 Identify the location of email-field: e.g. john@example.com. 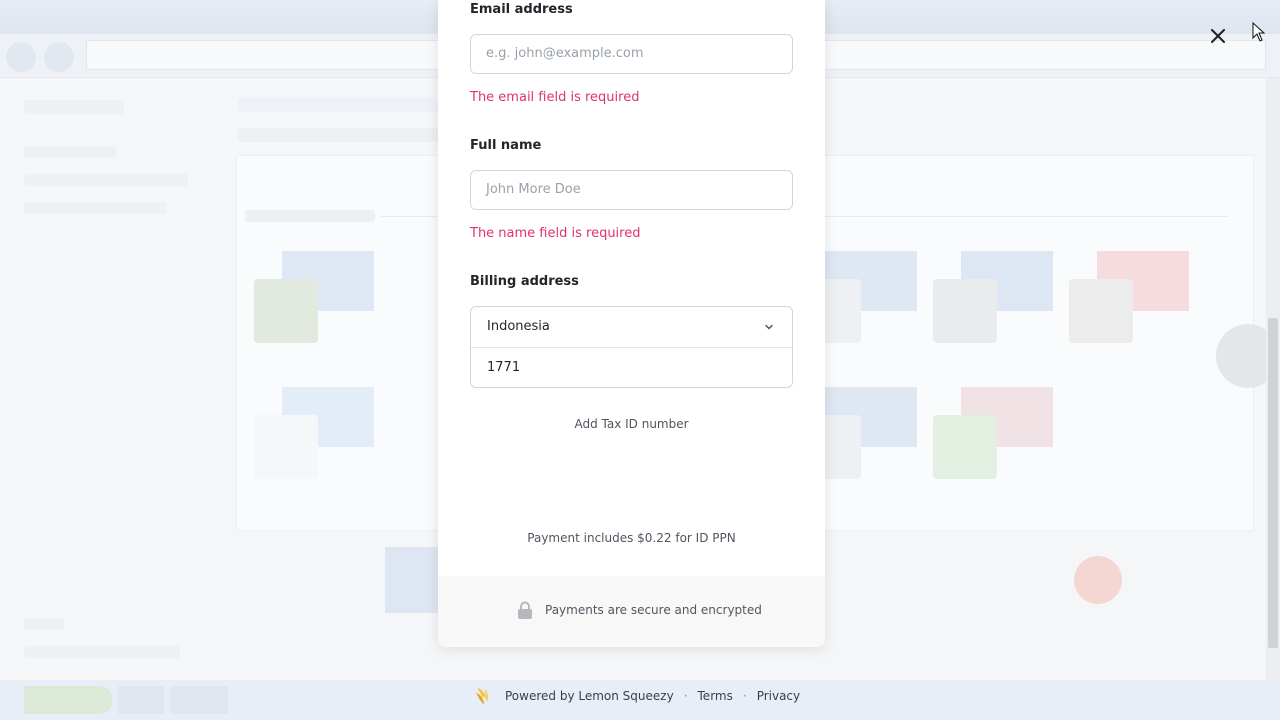
(631, 54).